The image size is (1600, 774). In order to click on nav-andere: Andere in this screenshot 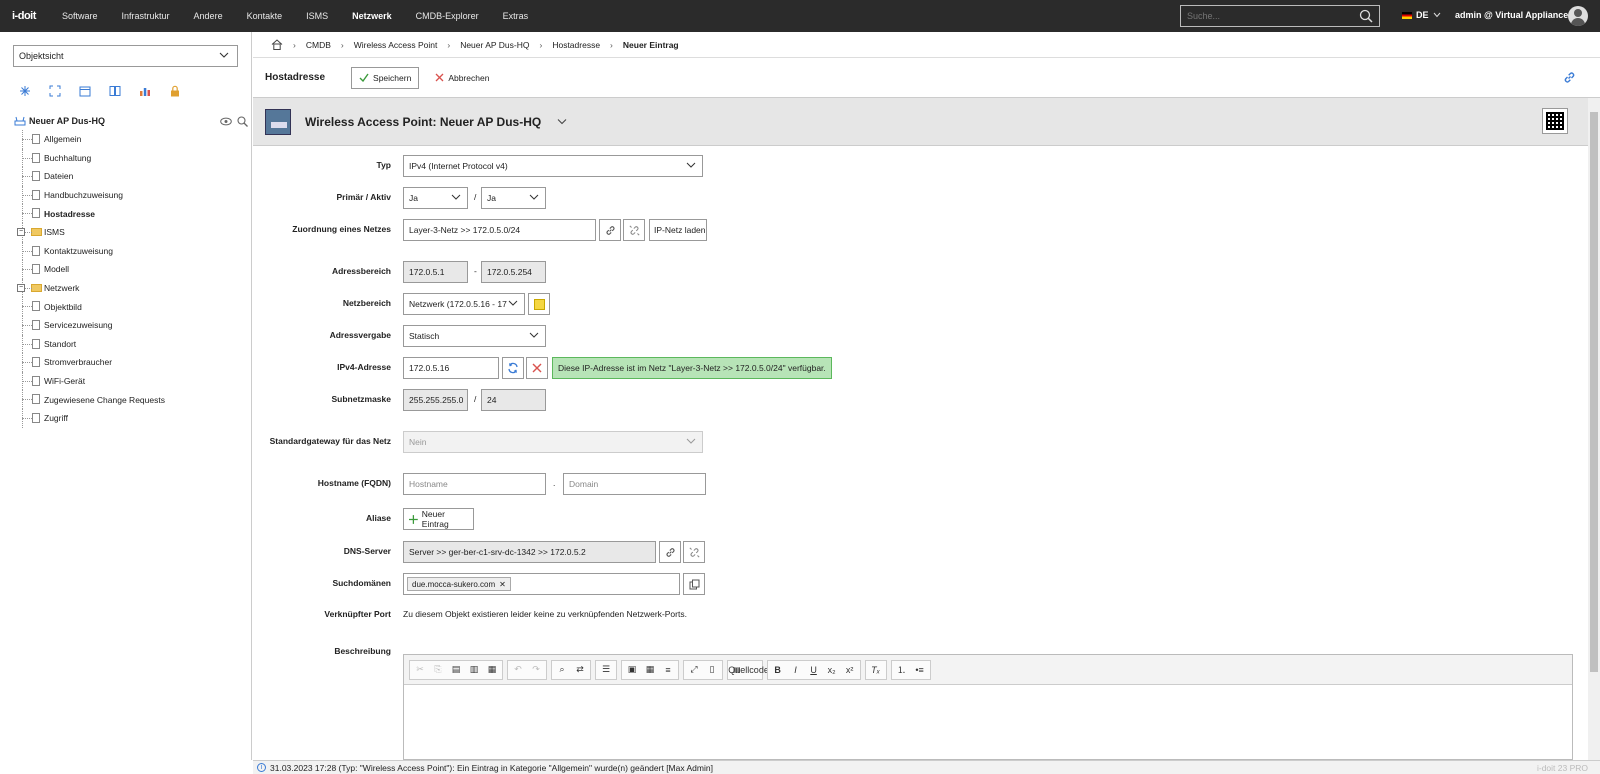, I will do `click(208, 16)`.